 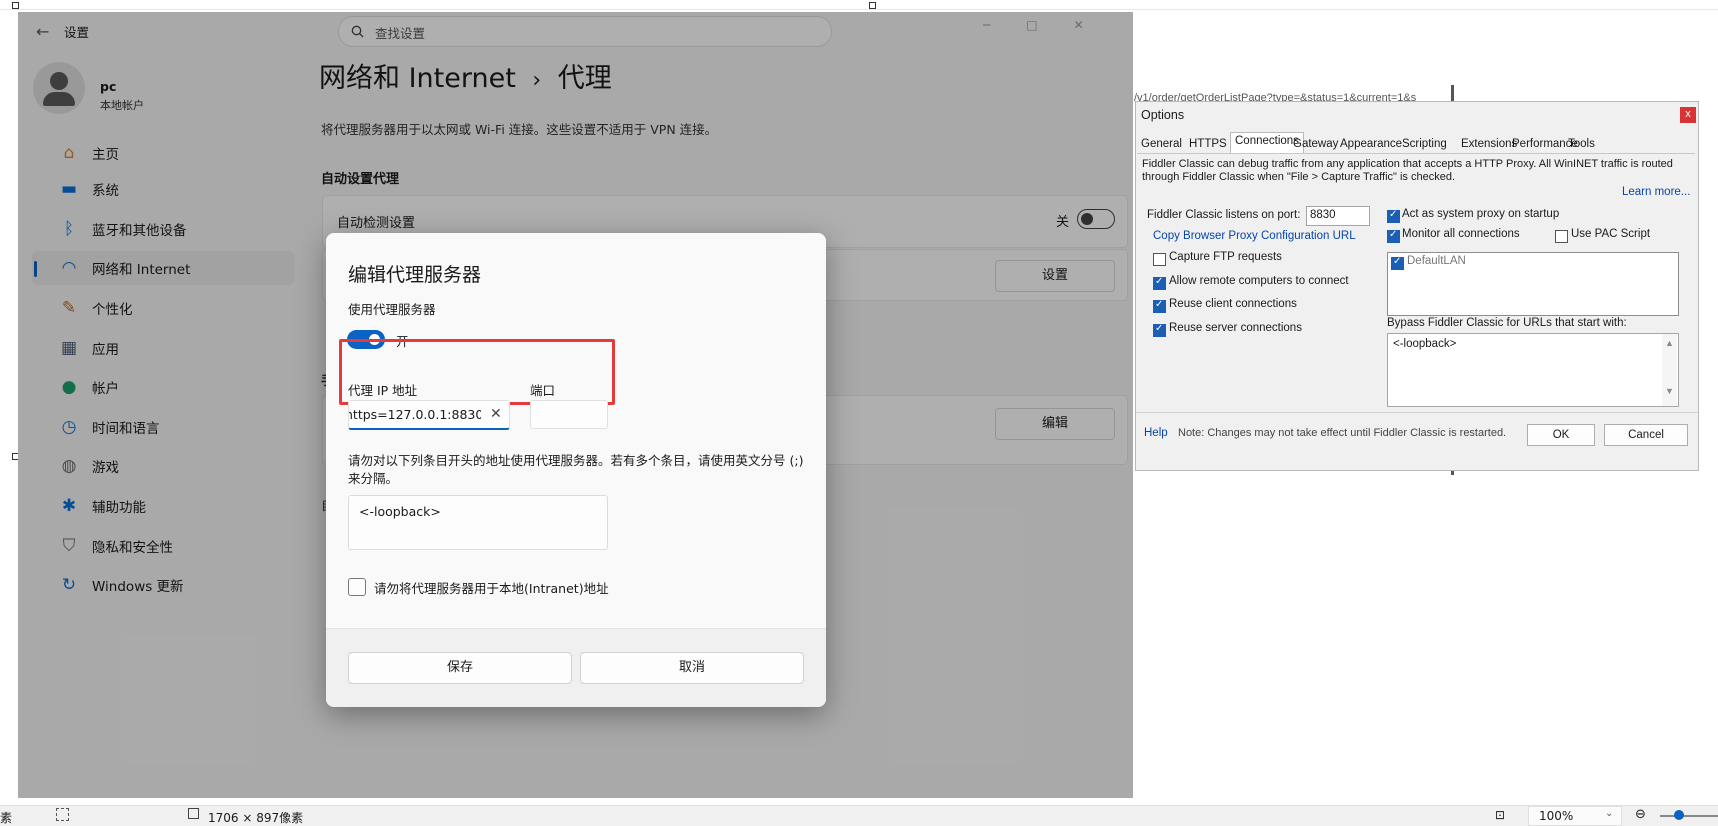 I want to click on status-bar: 素 1706 × 897像素 ⊡ 100% ⌄ ⊖, so click(x=859, y=815).